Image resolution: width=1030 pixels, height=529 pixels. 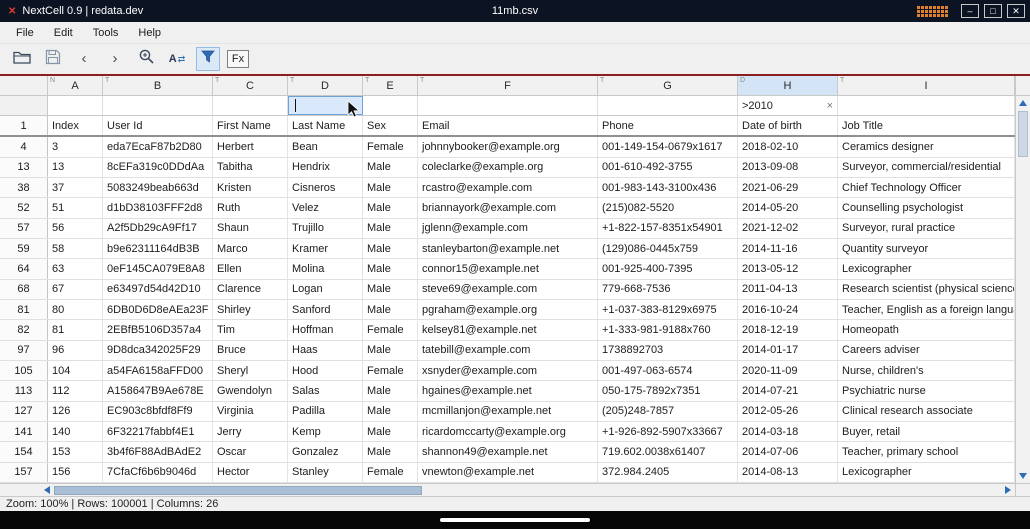 What do you see at coordinates (926, 452) in the screenshot?
I see `data-cell: Teacher, primary school` at bounding box center [926, 452].